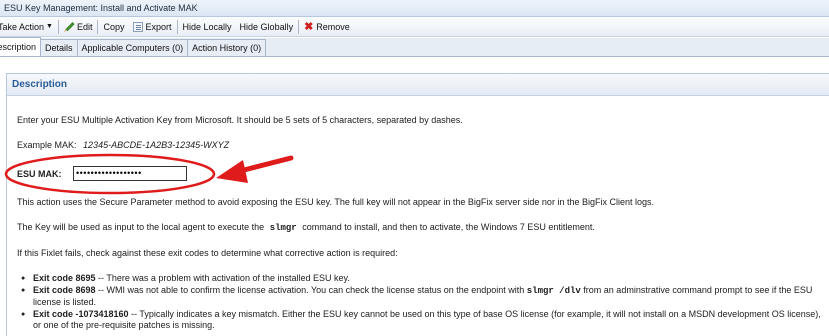  What do you see at coordinates (309, 26) in the screenshot?
I see `remove-icon: ✖` at bounding box center [309, 26].